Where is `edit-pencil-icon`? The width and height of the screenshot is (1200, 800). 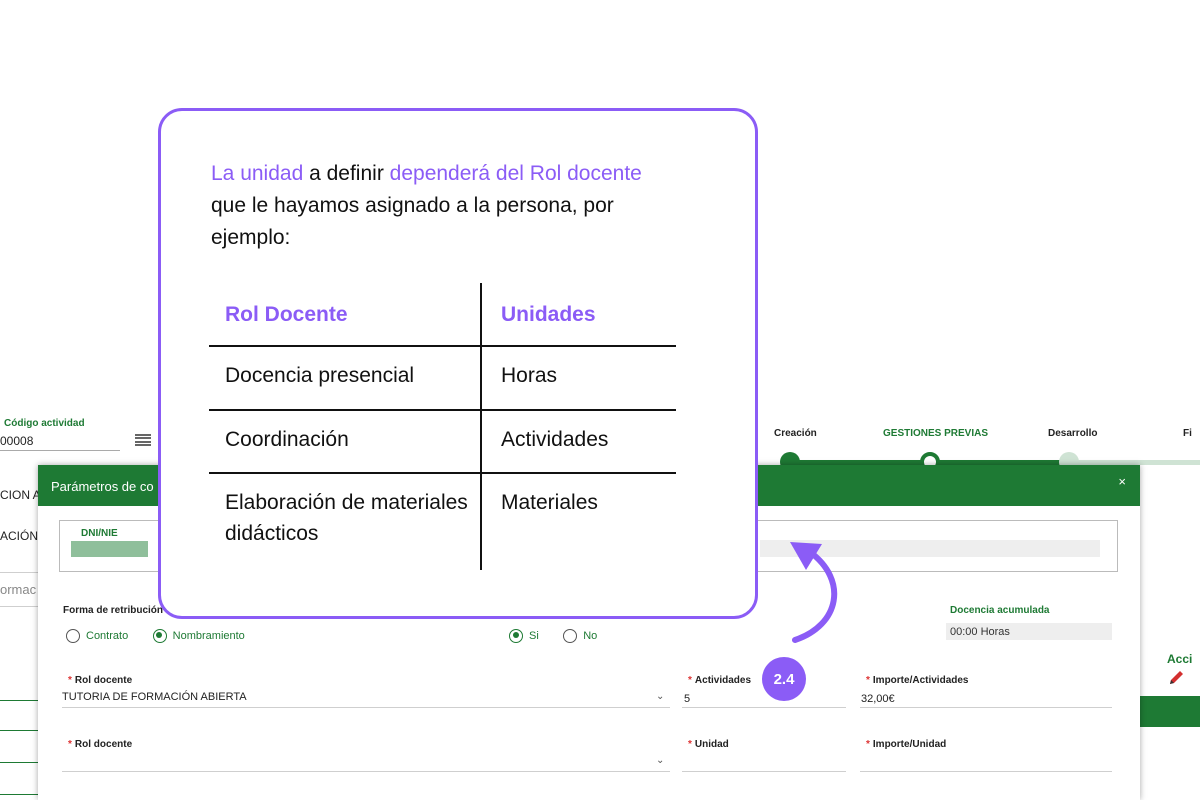
edit-pencil-icon is located at coordinates (1177, 680).